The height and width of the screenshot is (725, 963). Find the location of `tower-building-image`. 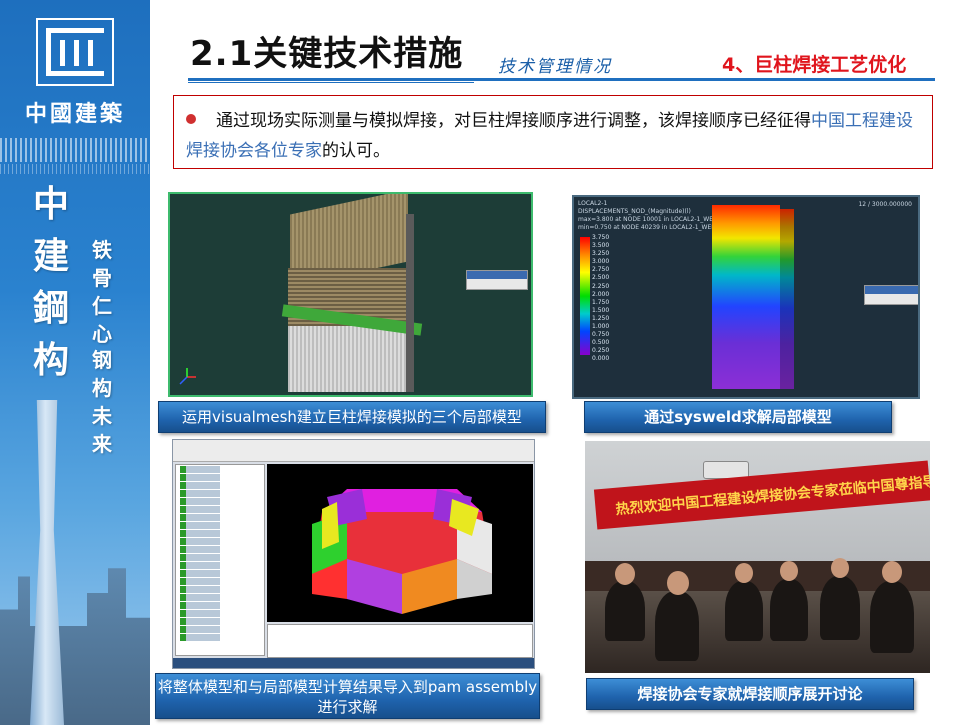

tower-building-image is located at coordinates (47, 562).